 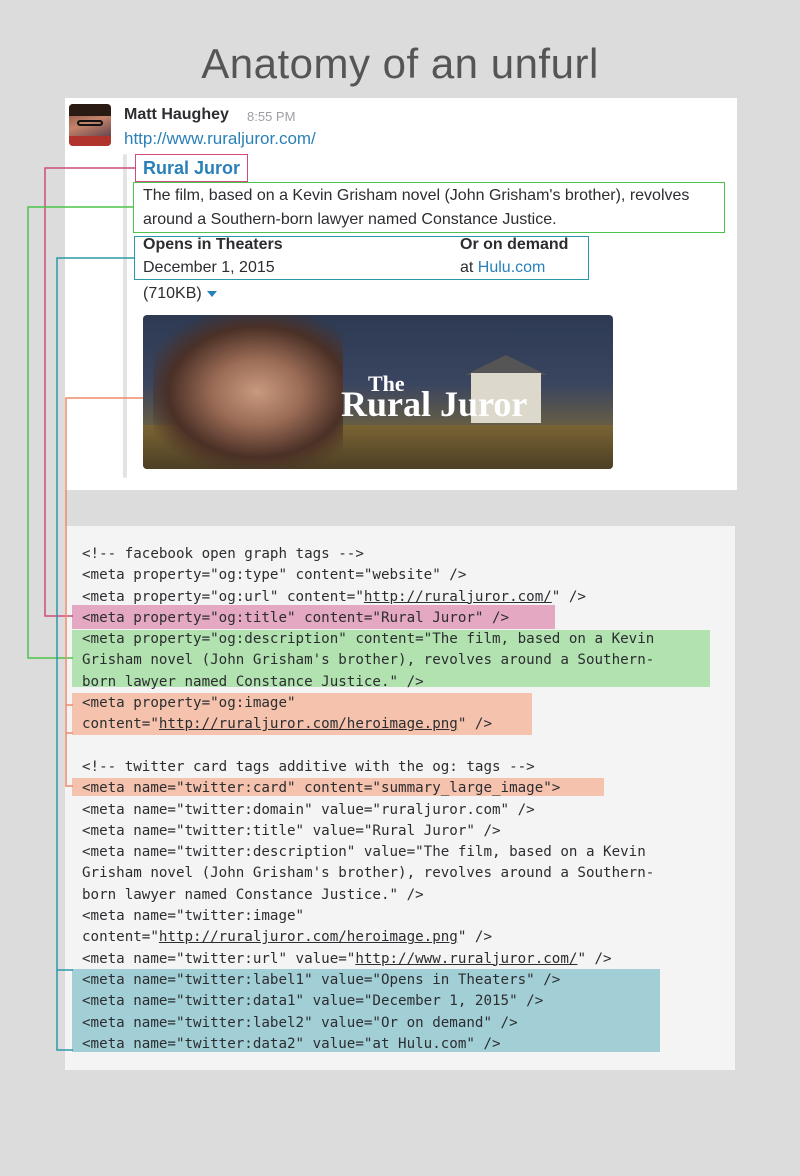 What do you see at coordinates (220, 139) in the screenshot?
I see `message-link: http://www.ruraljuror.com/` at bounding box center [220, 139].